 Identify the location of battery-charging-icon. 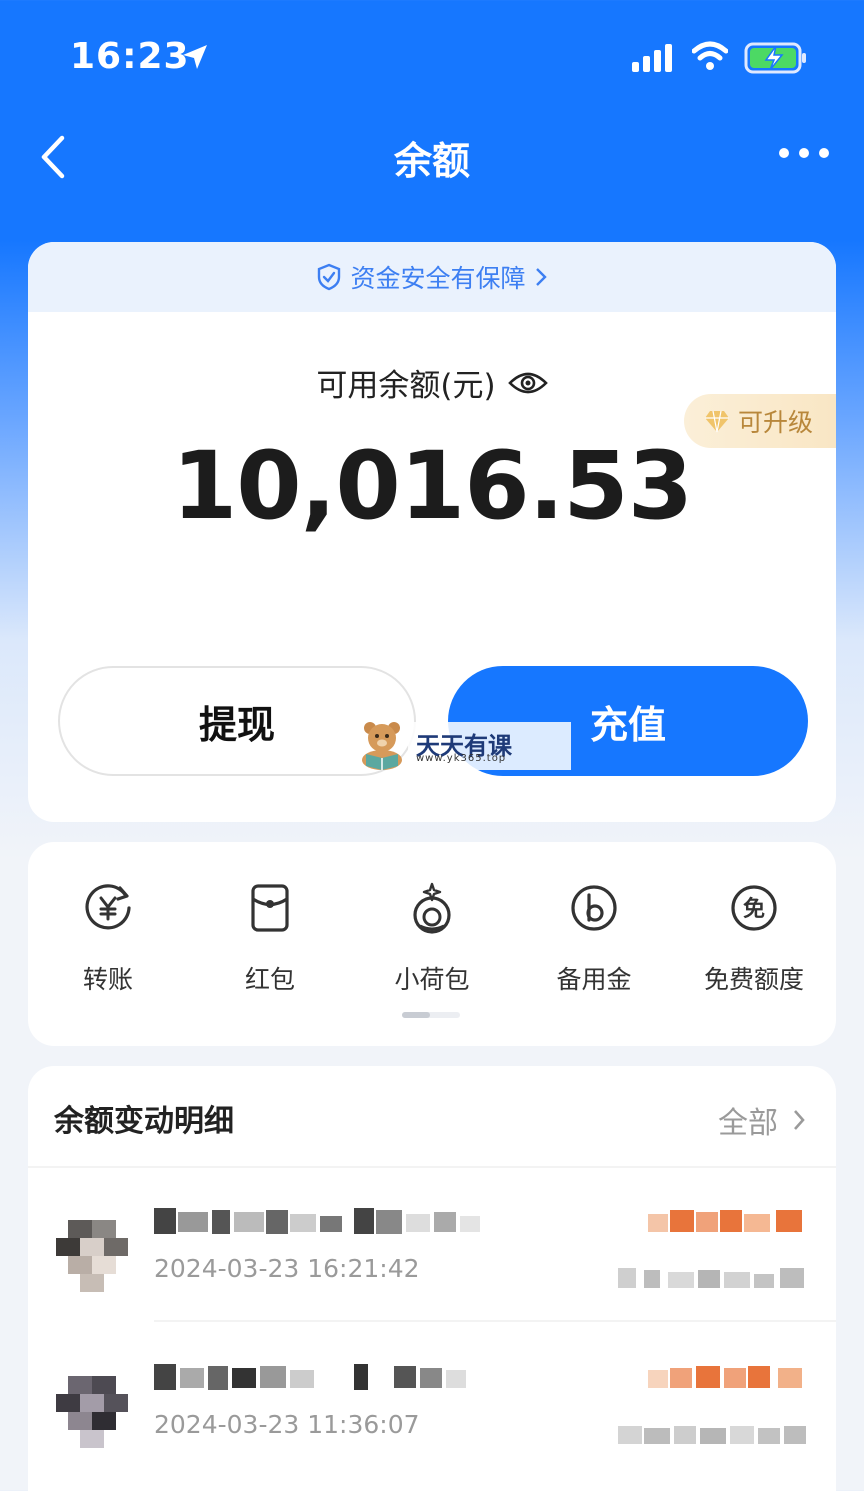
(775, 58).